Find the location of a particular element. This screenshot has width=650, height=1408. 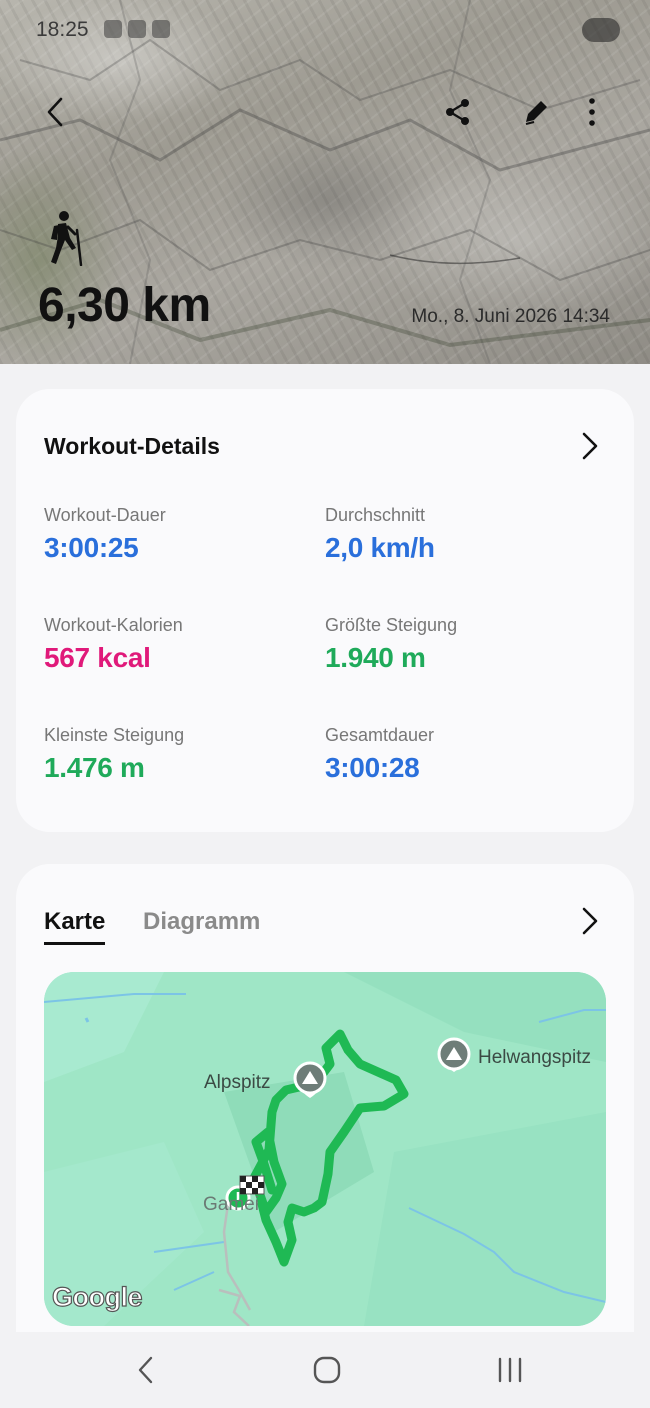

nav-recent-icon is located at coordinates (510, 1370).